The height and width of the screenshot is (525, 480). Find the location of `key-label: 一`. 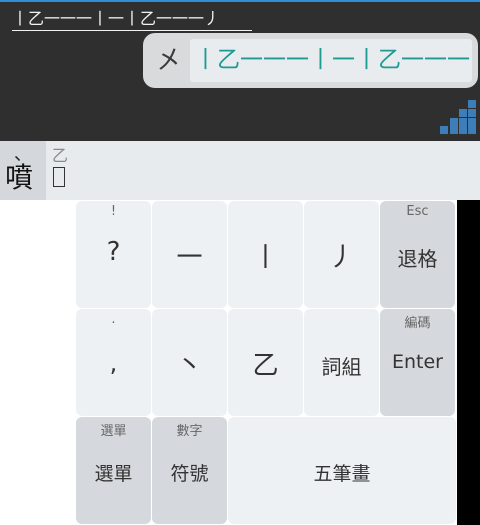

key-label: 一 is located at coordinates (189, 258).